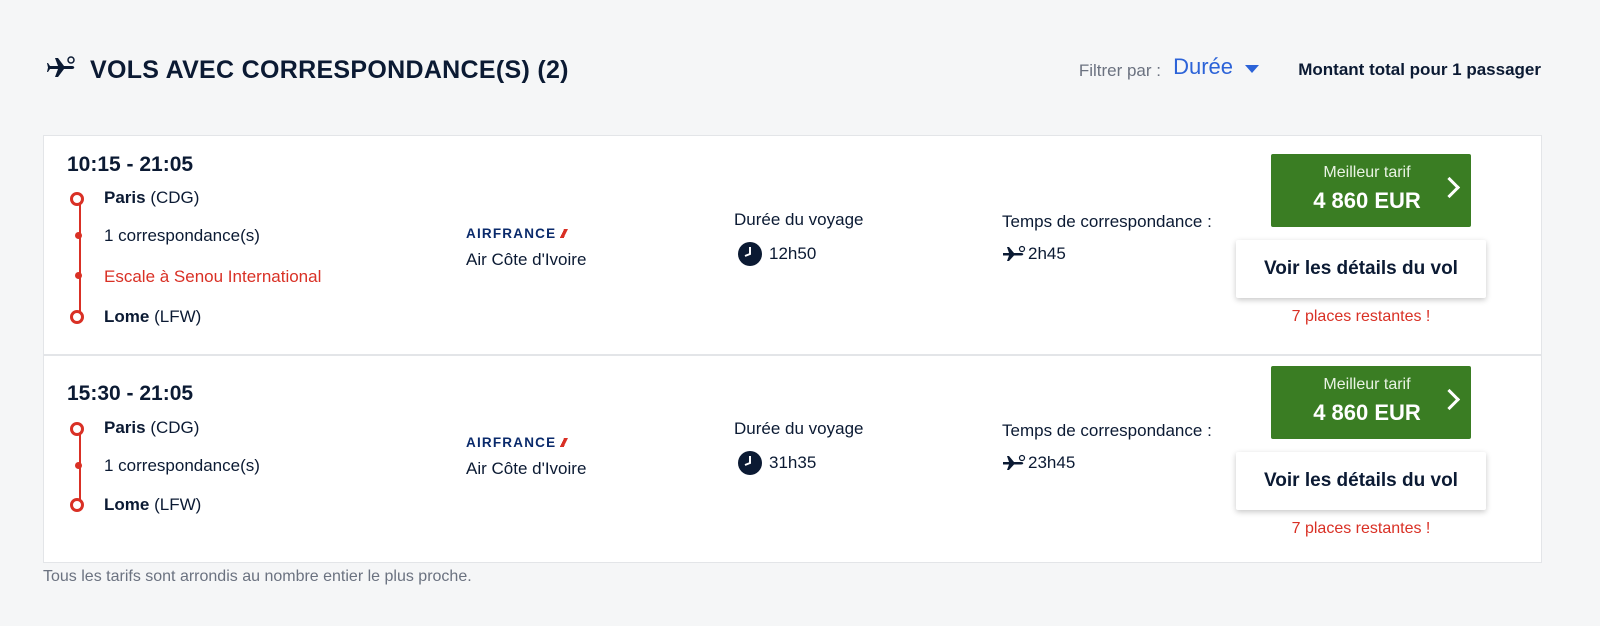 The width and height of the screenshot is (1600, 626). What do you see at coordinates (130, 393) in the screenshot?
I see `flight-times: 15:30 - 21:05` at bounding box center [130, 393].